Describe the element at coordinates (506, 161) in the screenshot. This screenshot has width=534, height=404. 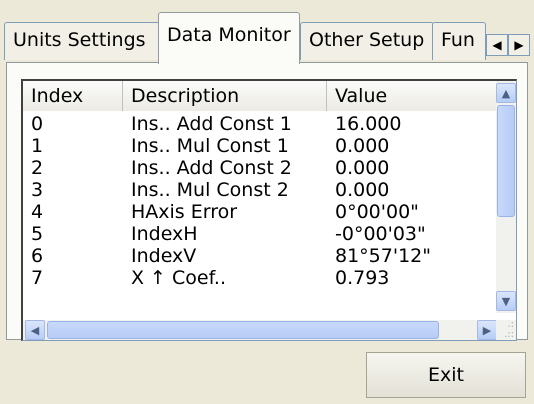
I see `vertical-scroll-thumb` at that location.